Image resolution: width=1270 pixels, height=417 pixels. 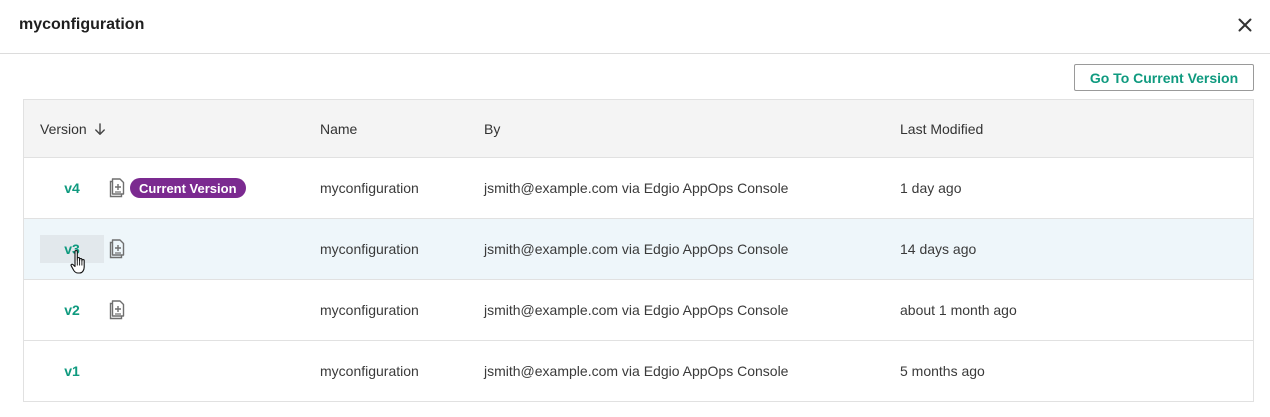 What do you see at coordinates (942, 129) in the screenshot?
I see `column-header-last-modified: Last Modified` at bounding box center [942, 129].